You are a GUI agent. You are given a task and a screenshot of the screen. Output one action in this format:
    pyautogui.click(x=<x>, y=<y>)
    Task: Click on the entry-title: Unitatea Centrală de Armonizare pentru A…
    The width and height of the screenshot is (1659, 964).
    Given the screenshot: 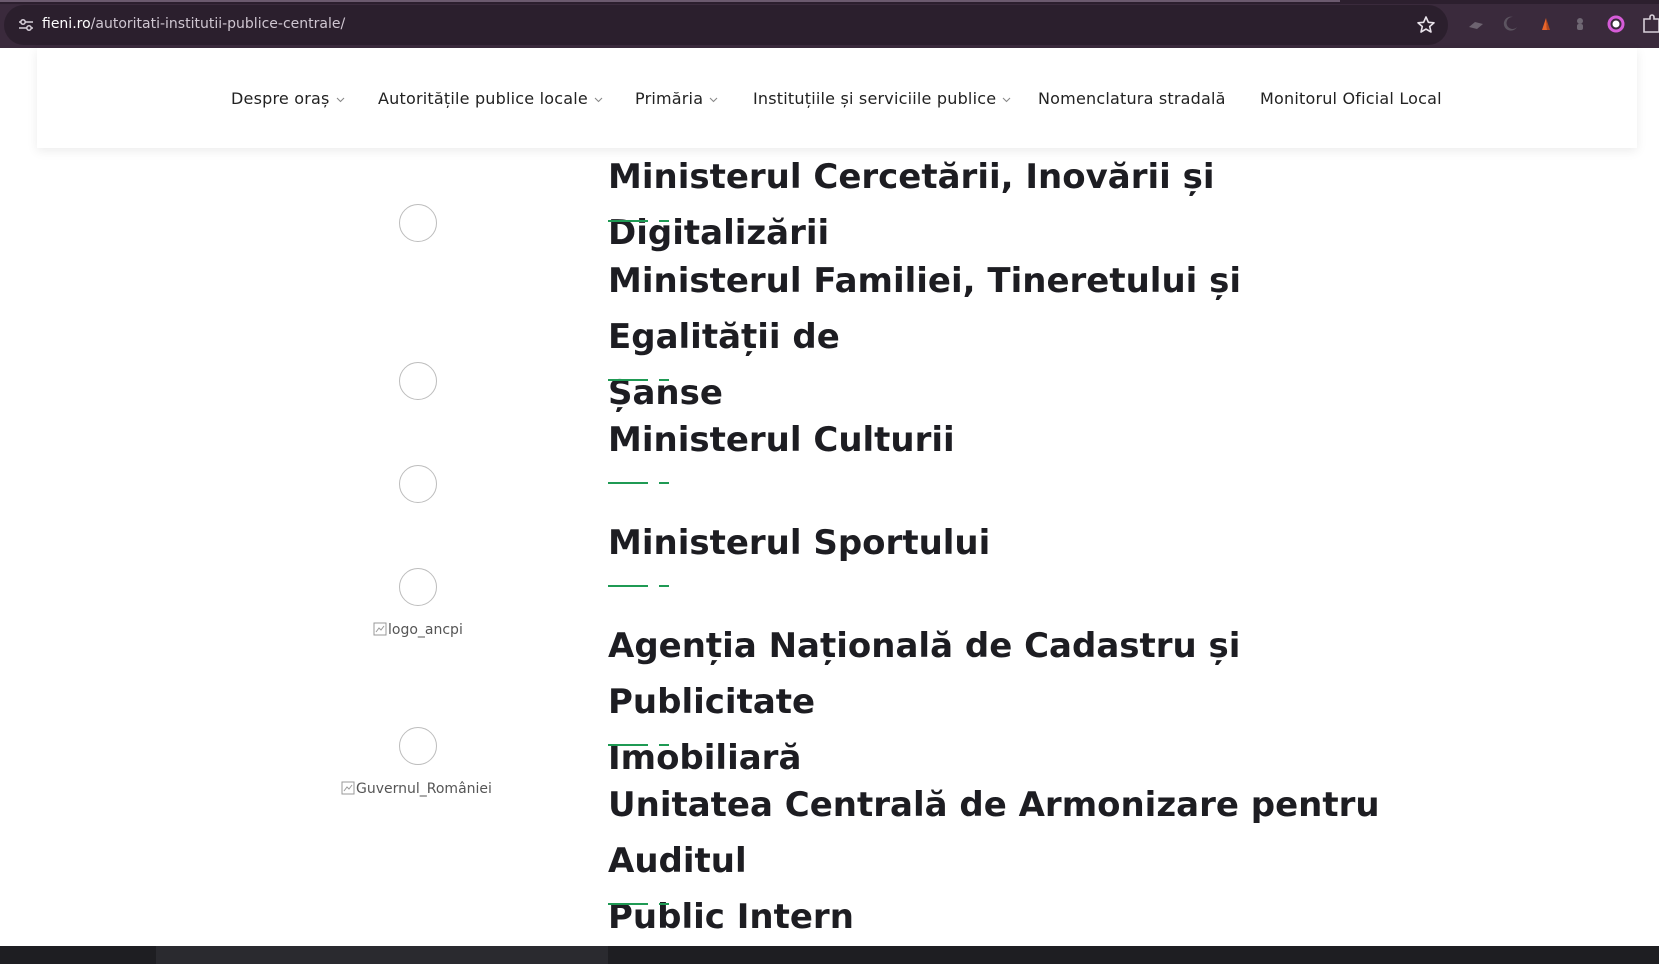 What is the action you would take?
    pyautogui.click(x=1003, y=861)
    